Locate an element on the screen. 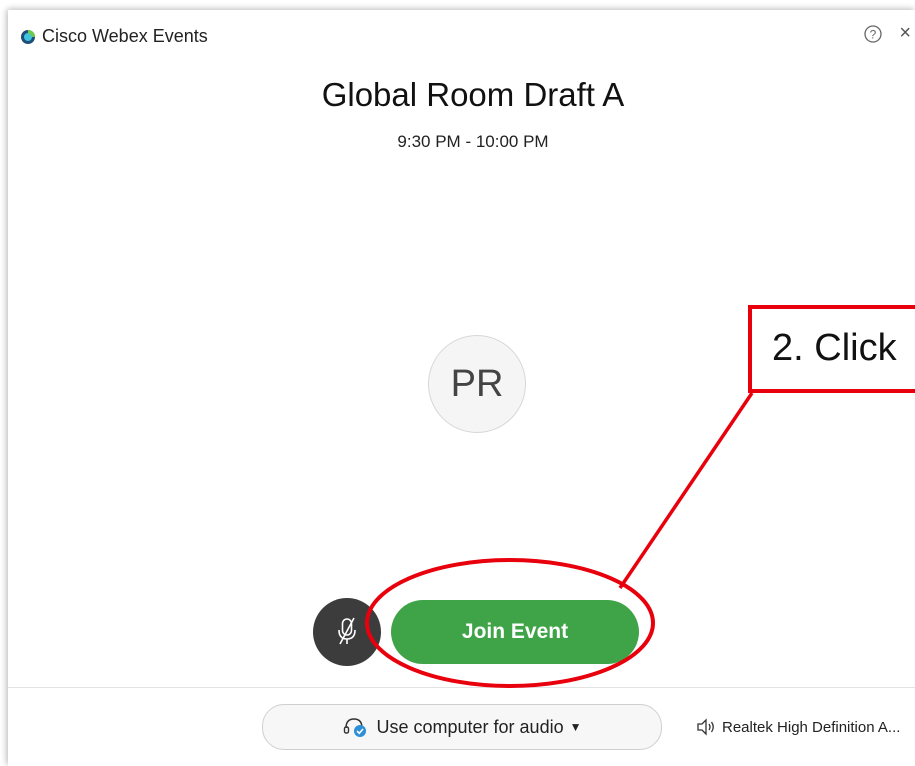 This screenshot has width=915, height=766. mute-button is located at coordinates (347, 632).